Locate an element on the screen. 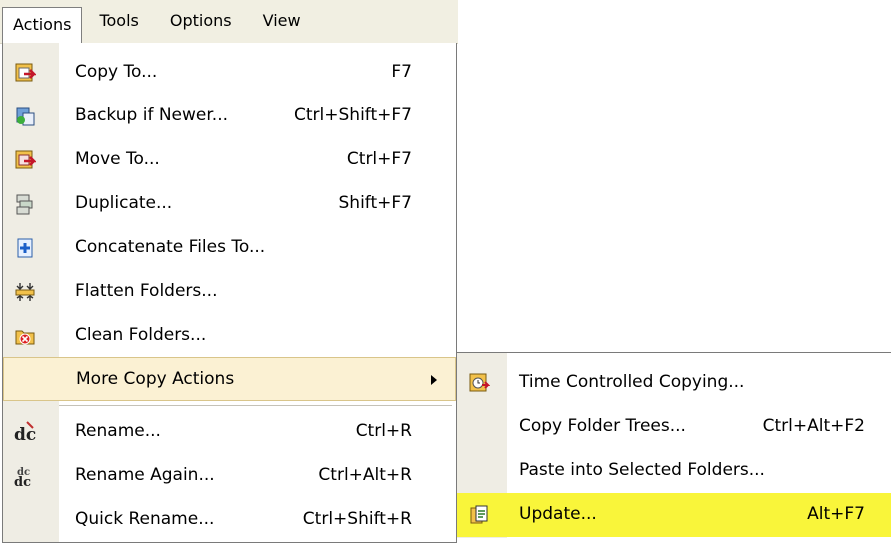 This screenshot has height=543, width=891. menu-options: Options is located at coordinates (201, 22).